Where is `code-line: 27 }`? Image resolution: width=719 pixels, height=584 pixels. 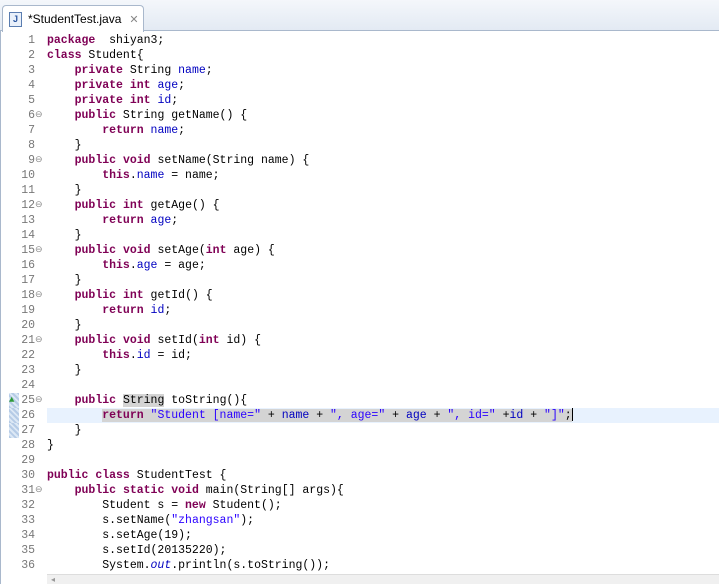
code-line: 27 } is located at coordinates (360, 430).